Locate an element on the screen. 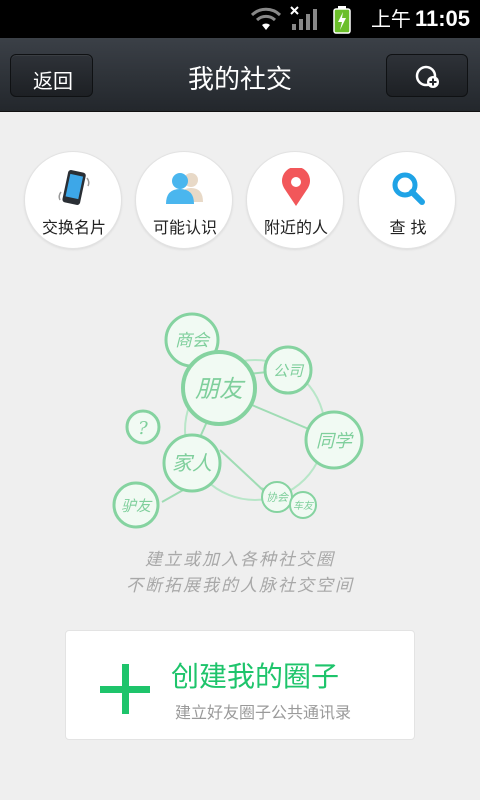 Image resolution: width=480 pixels, height=800 pixels. add-circle-icon is located at coordinates (427, 76).